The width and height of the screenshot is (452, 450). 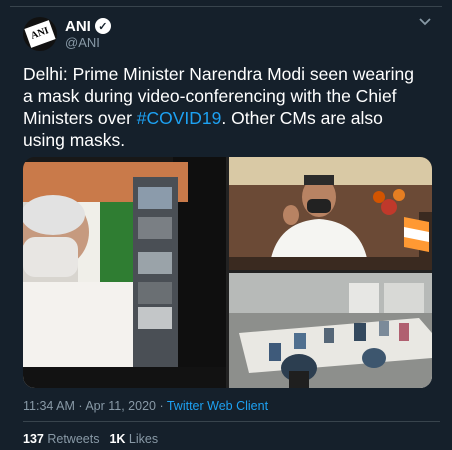 I want to click on verified-badge-icon: ✓, so click(x=102, y=26).